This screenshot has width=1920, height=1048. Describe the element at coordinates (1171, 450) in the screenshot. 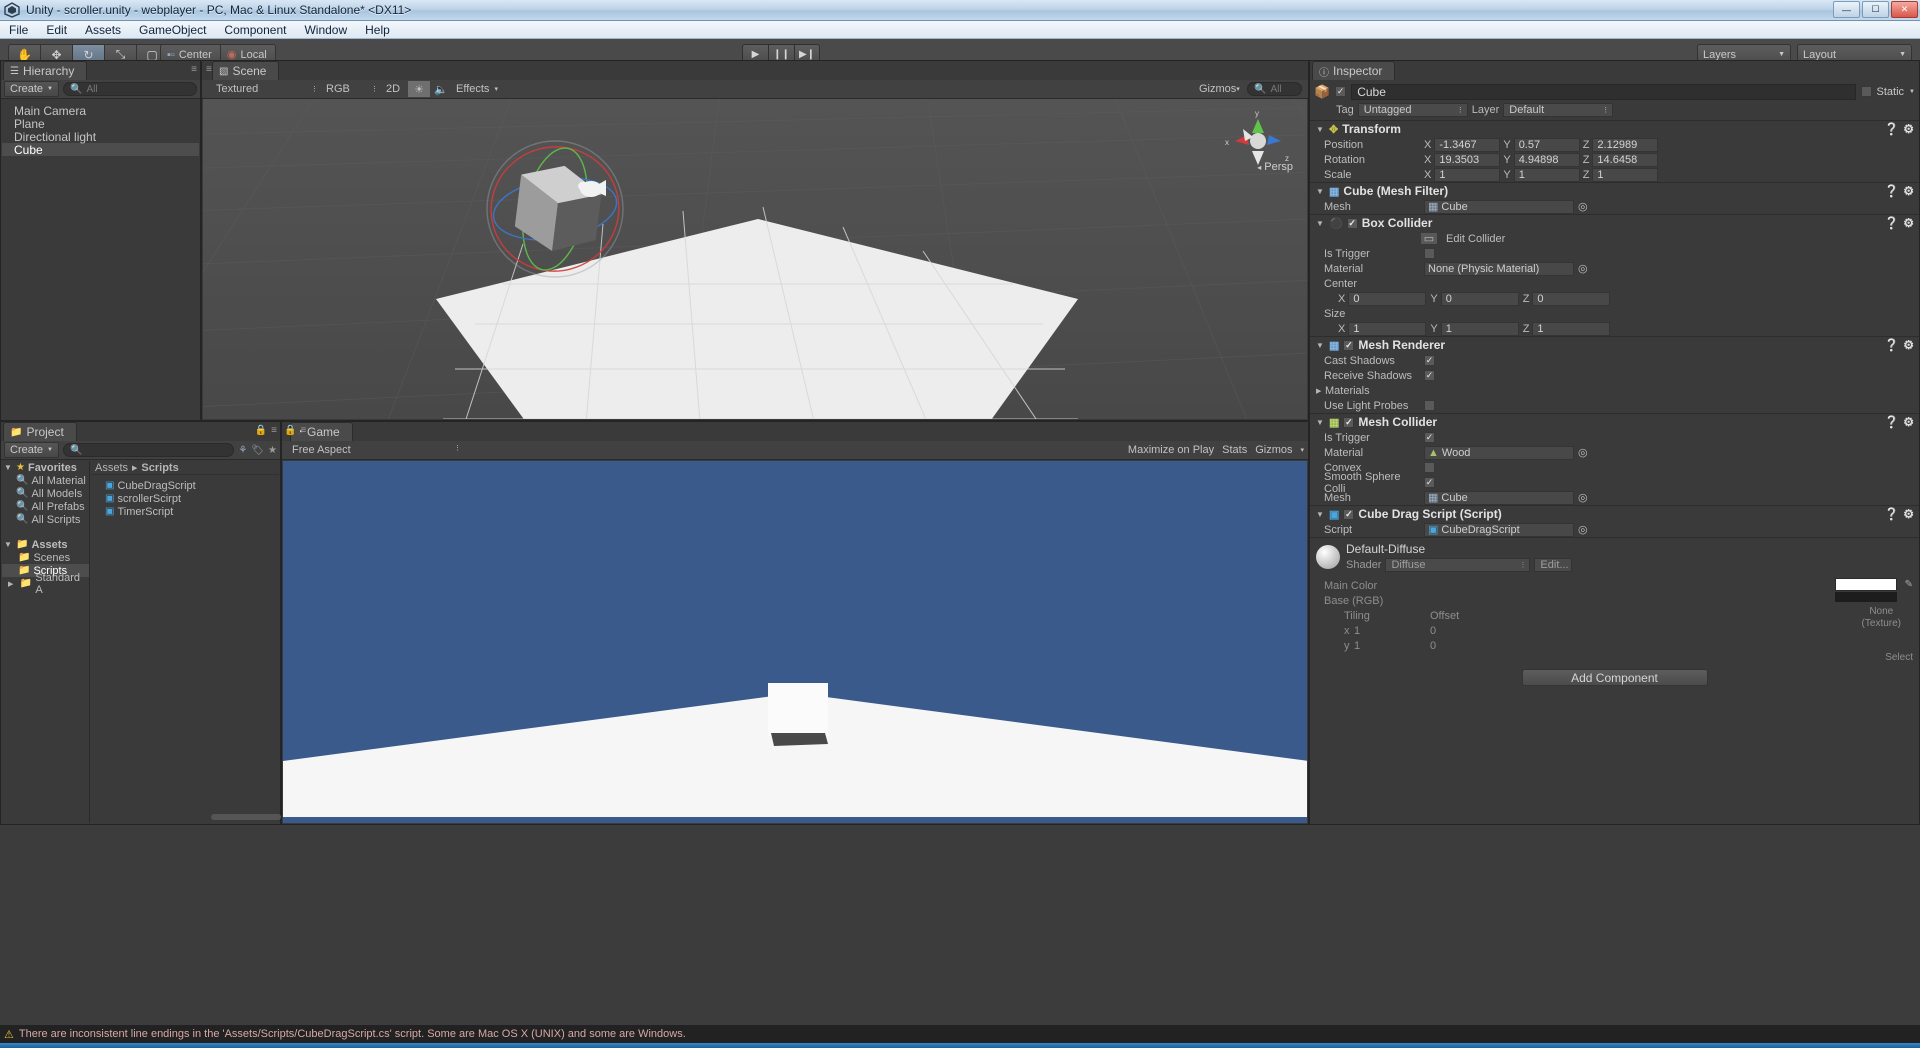

I see `game-maximize-on-play-toggle: Maximize on Play` at that location.